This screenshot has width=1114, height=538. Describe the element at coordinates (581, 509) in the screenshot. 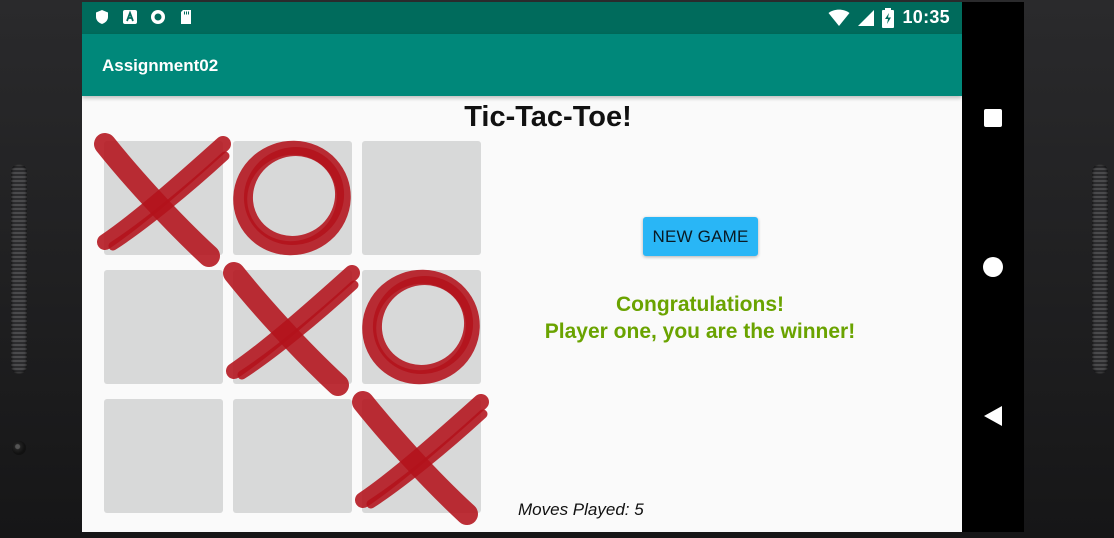

I see `moves-played-label: Moves Played: 5` at that location.